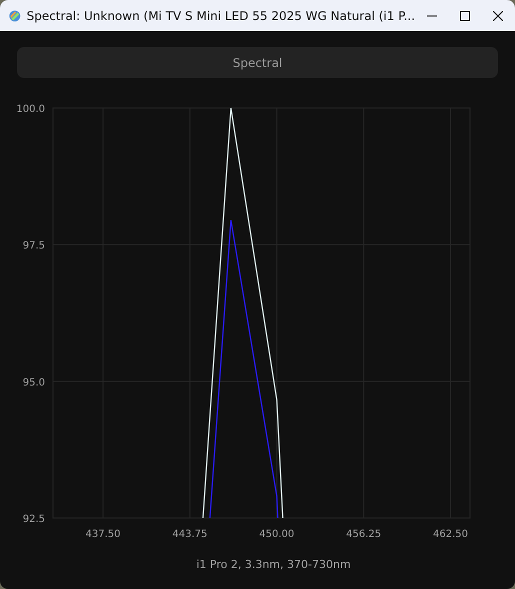 Image resolution: width=515 pixels, height=589 pixels. What do you see at coordinates (257, 62) in the screenshot?
I see `mode-button: Spectral` at bounding box center [257, 62].